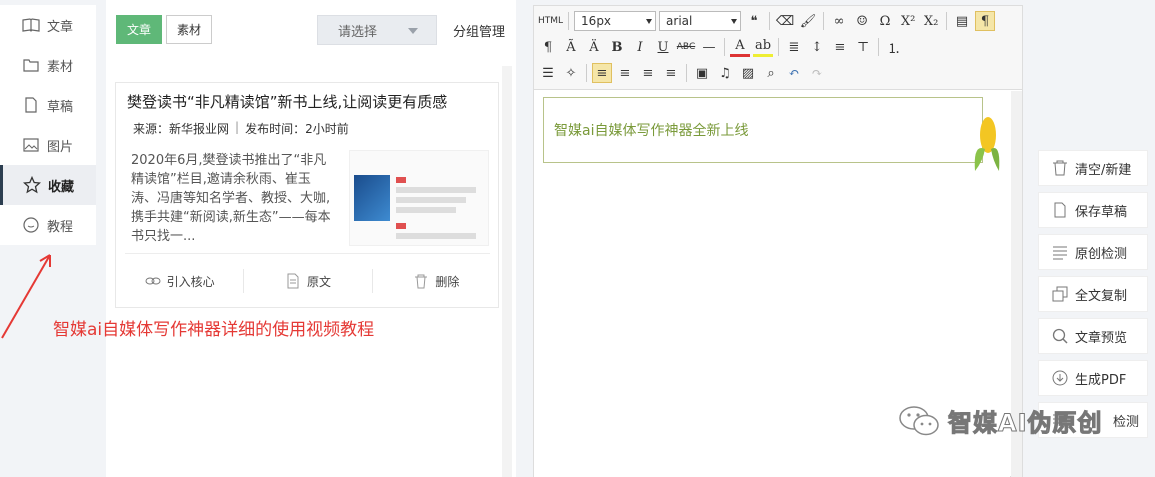 Image resolution: width=1155 pixels, height=477 pixels. I want to click on nav-label: 收藏, so click(61, 187).